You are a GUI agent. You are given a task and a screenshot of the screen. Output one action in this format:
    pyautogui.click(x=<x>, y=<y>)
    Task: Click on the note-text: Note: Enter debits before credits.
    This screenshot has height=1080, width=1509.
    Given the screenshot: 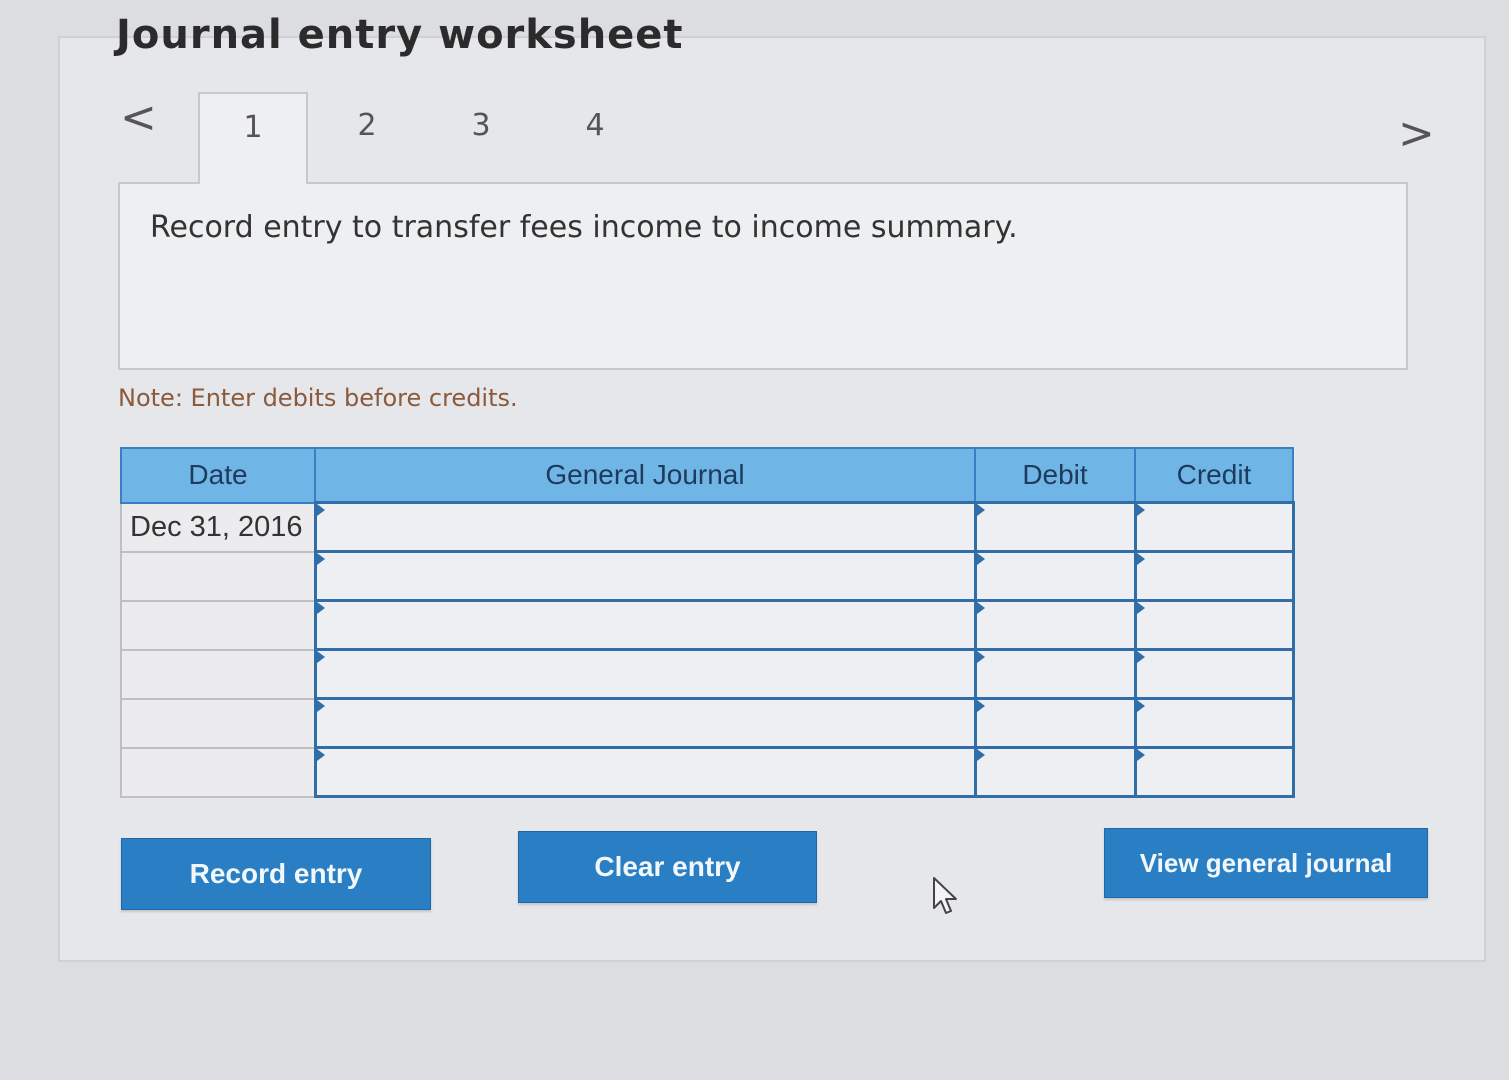 What is the action you would take?
    pyautogui.click(x=318, y=398)
    